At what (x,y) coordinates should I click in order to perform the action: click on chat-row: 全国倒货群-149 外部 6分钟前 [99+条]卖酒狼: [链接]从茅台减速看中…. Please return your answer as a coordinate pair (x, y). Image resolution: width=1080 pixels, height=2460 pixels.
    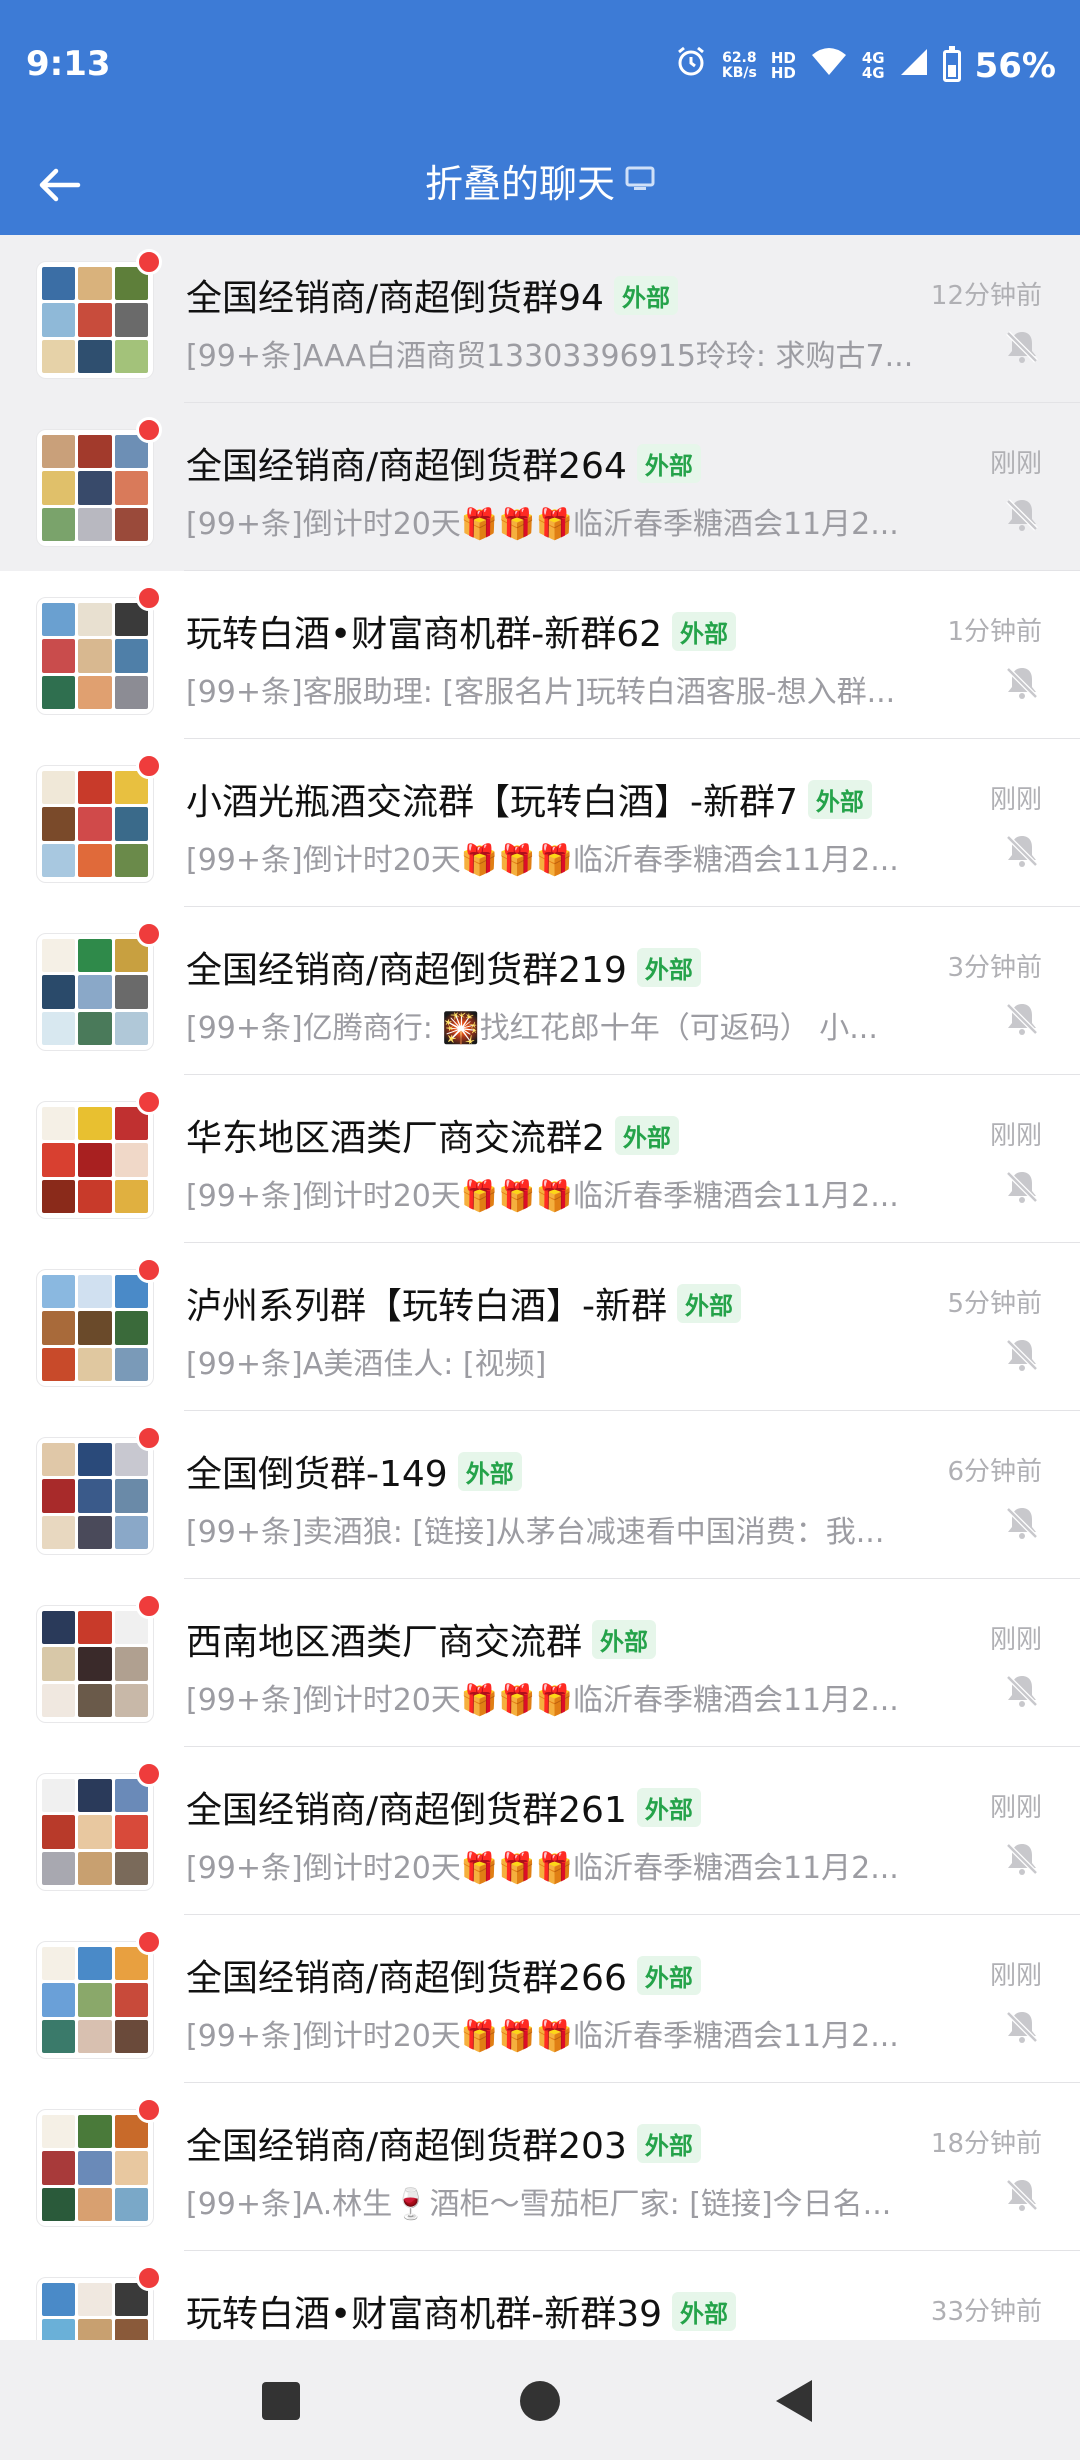
    Looking at the image, I should click on (540, 1495).